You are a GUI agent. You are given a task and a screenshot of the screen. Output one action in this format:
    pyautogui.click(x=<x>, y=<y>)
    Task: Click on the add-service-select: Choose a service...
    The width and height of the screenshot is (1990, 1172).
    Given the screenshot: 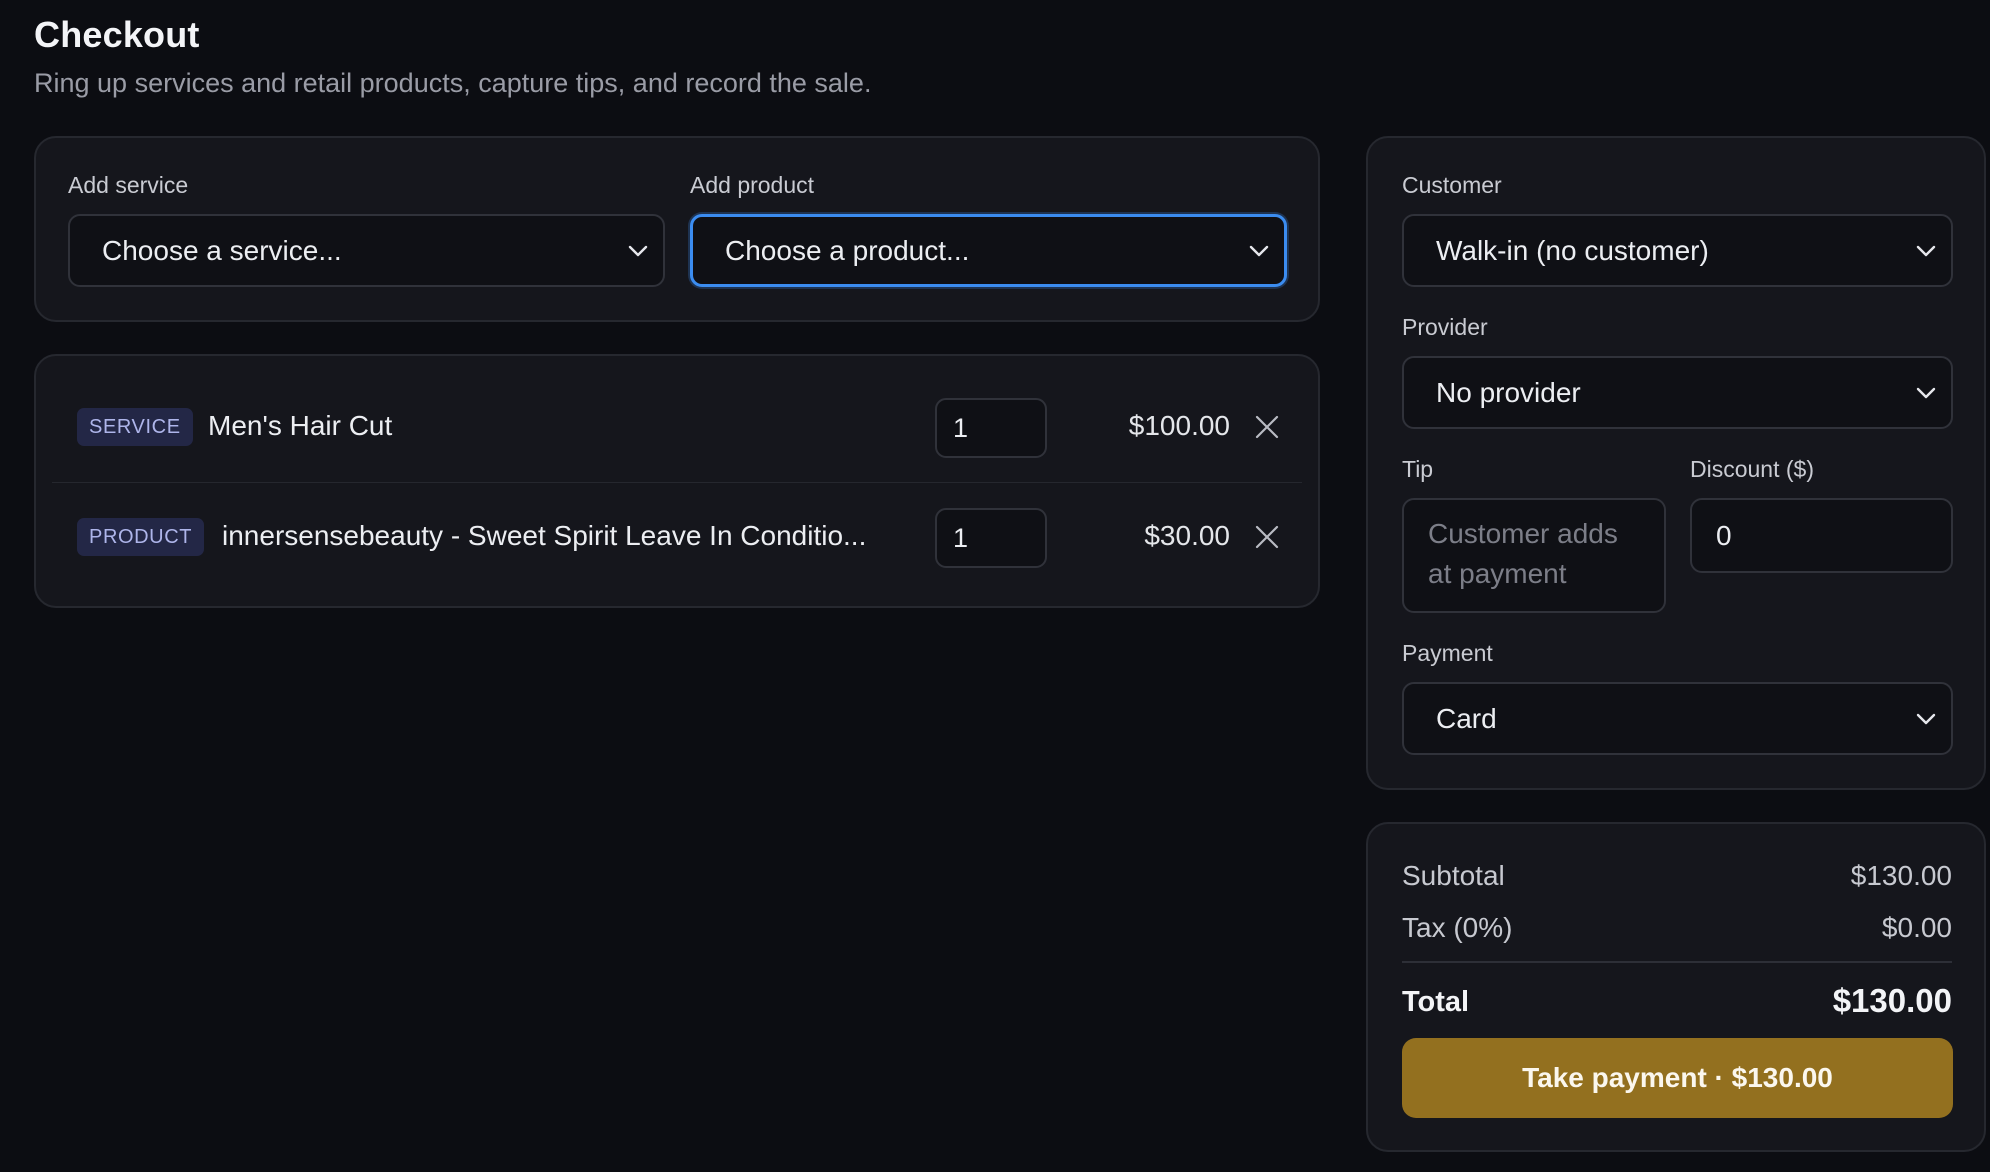 What is the action you would take?
    pyautogui.click(x=366, y=250)
    